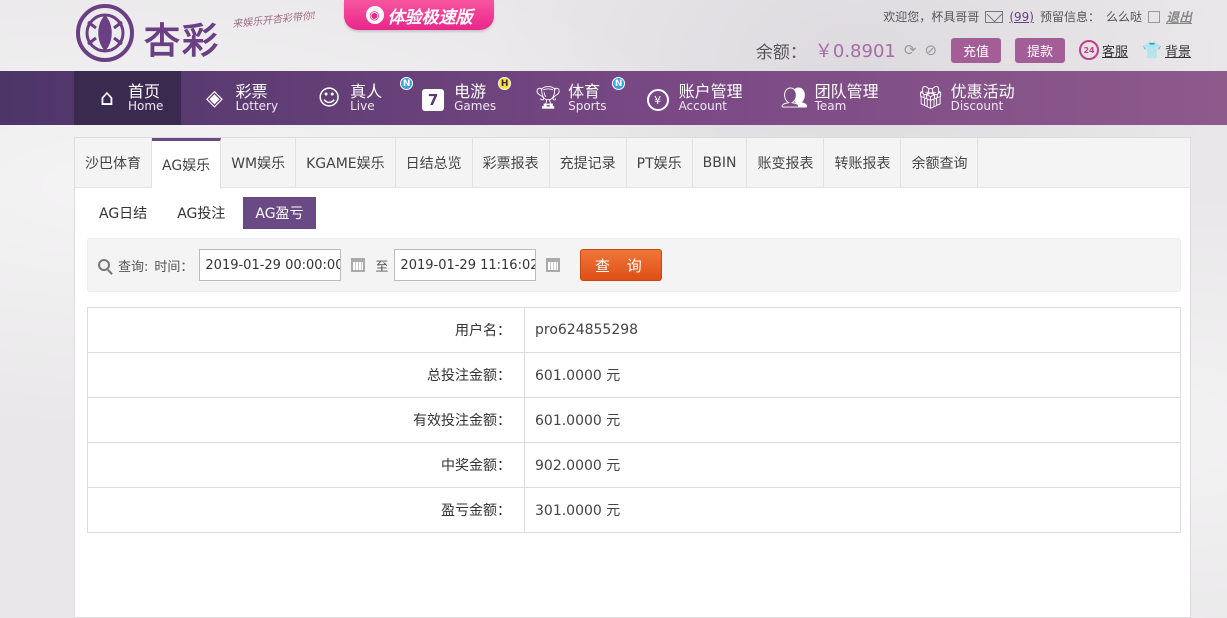 This screenshot has height=618, width=1227. I want to click on gift-icon: 🎁︎, so click(930, 98).